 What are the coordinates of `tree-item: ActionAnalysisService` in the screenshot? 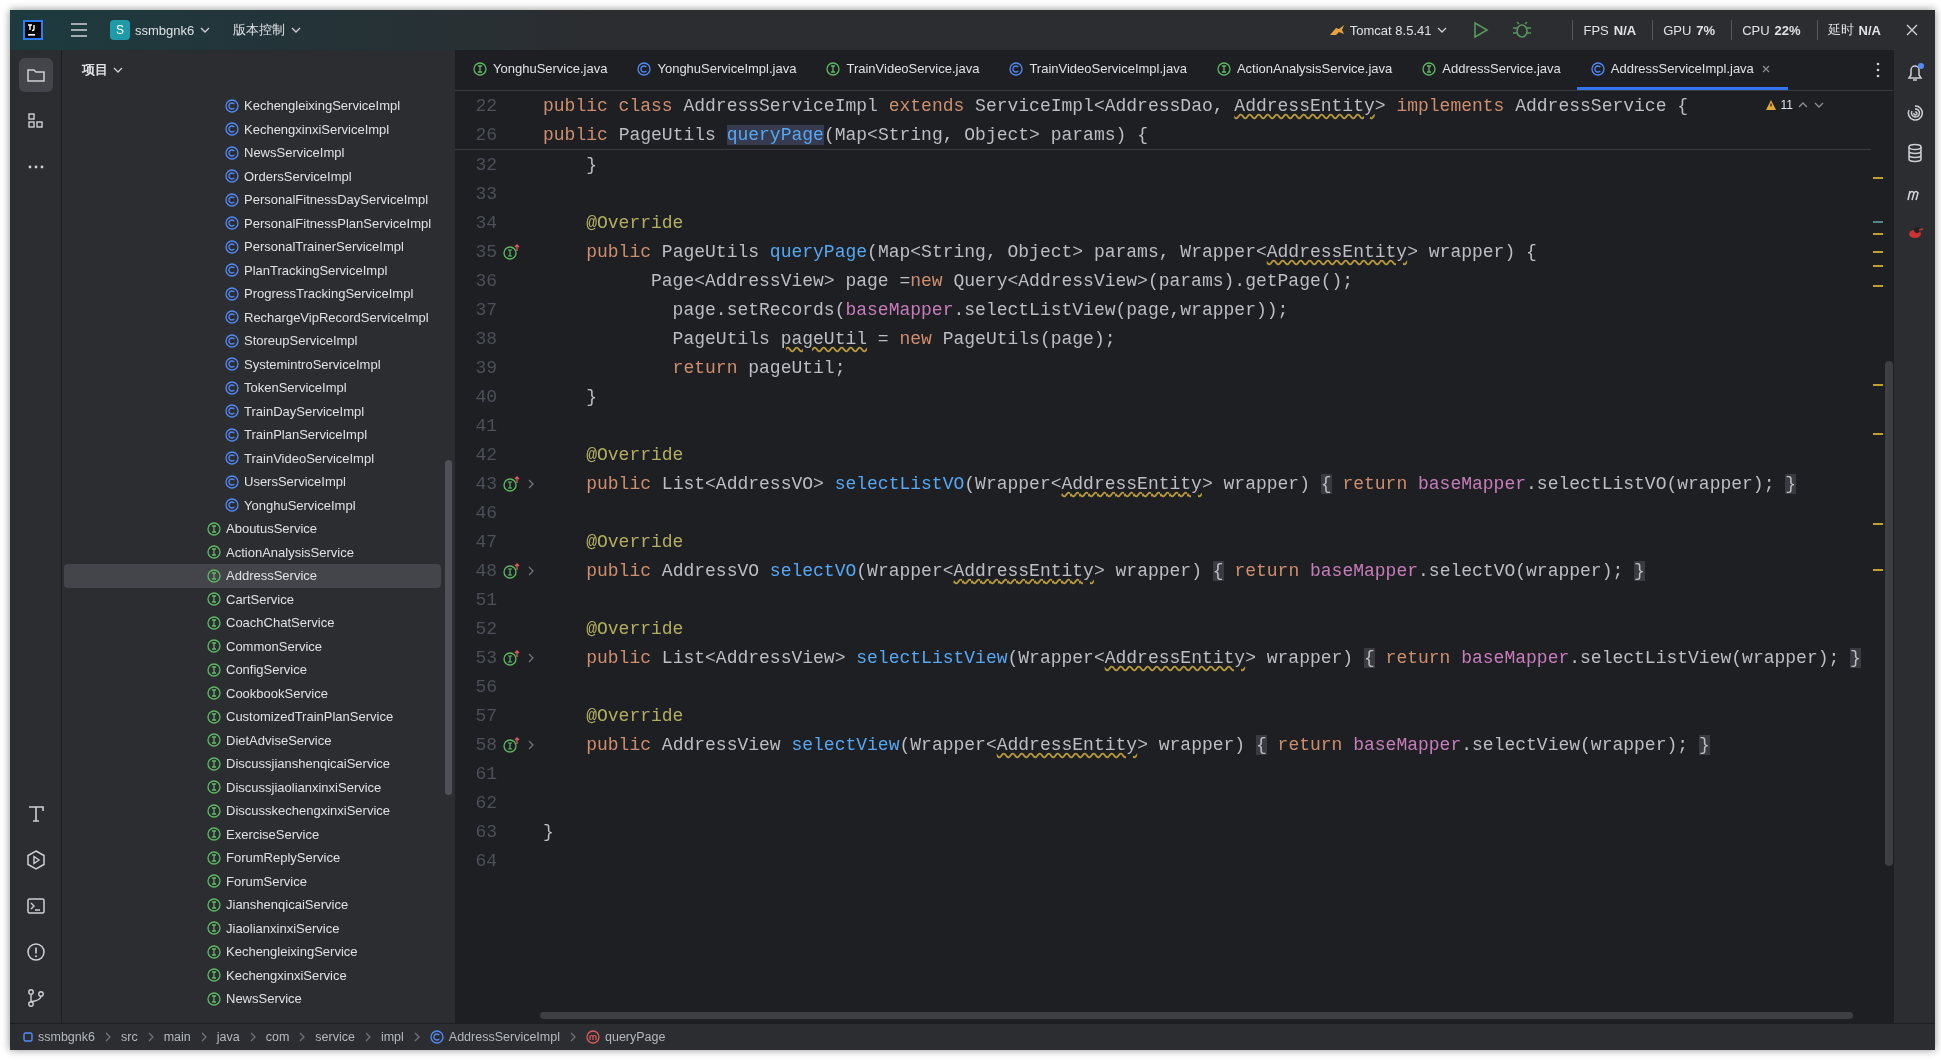 It's located at (252, 552).